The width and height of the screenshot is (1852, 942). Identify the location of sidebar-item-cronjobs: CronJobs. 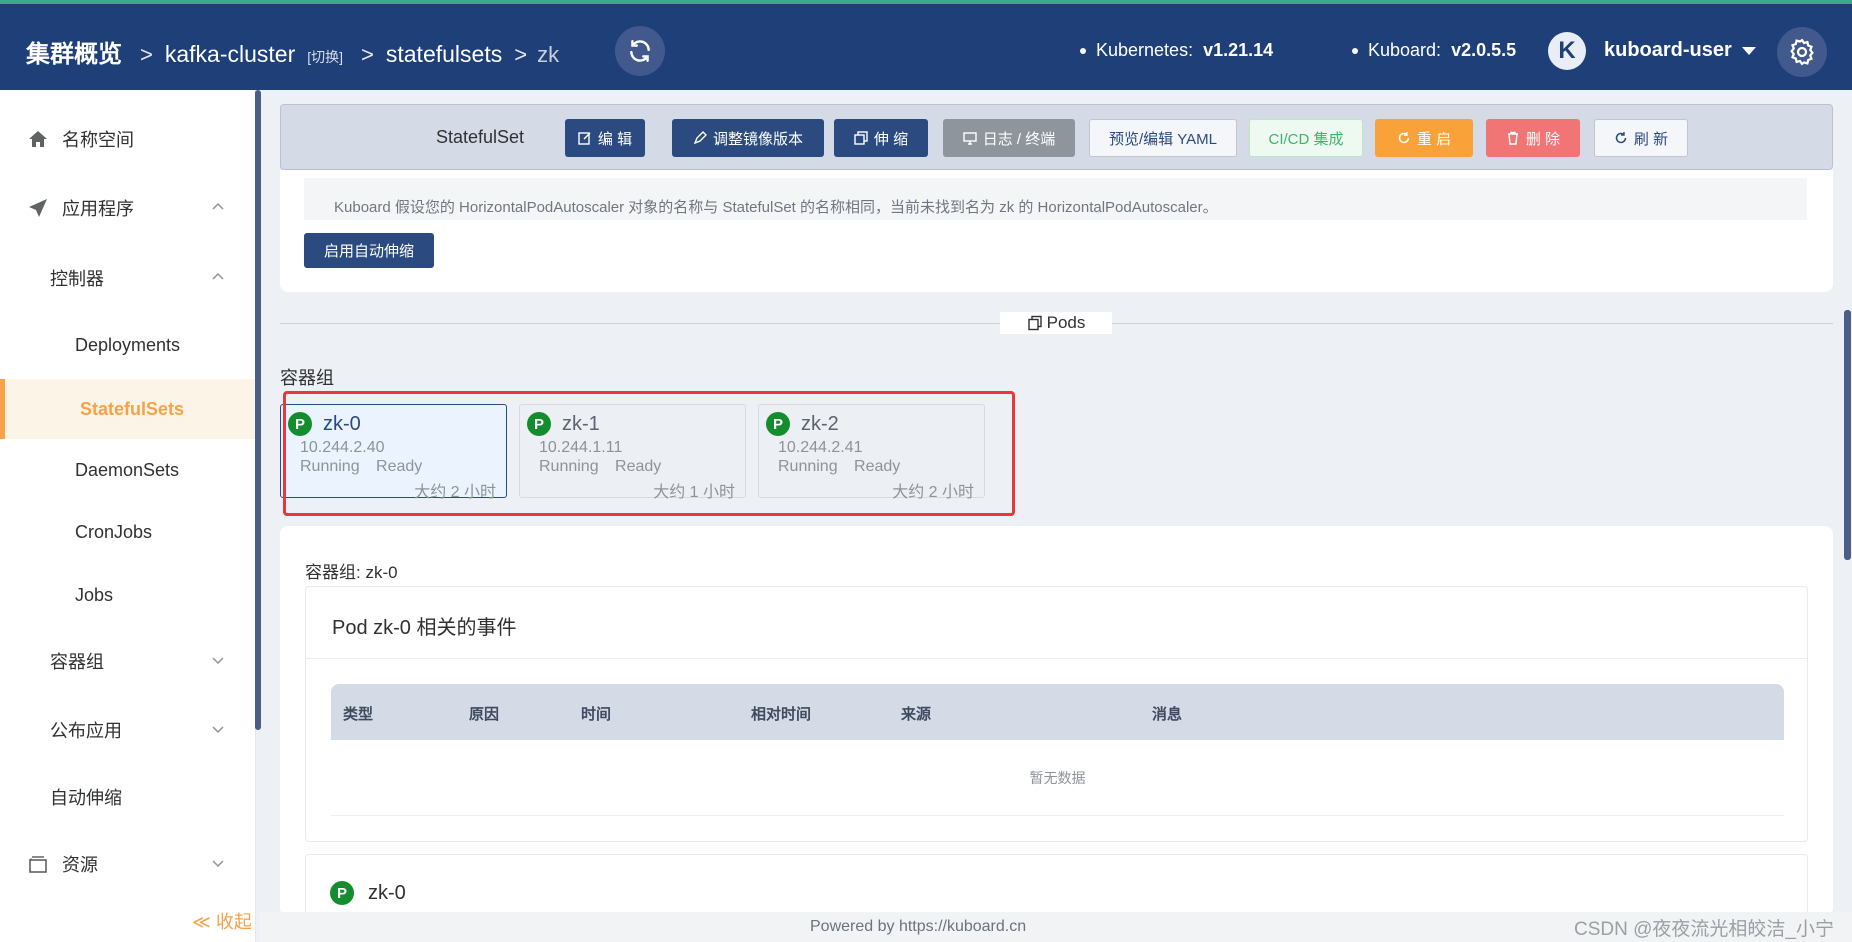
(127, 532).